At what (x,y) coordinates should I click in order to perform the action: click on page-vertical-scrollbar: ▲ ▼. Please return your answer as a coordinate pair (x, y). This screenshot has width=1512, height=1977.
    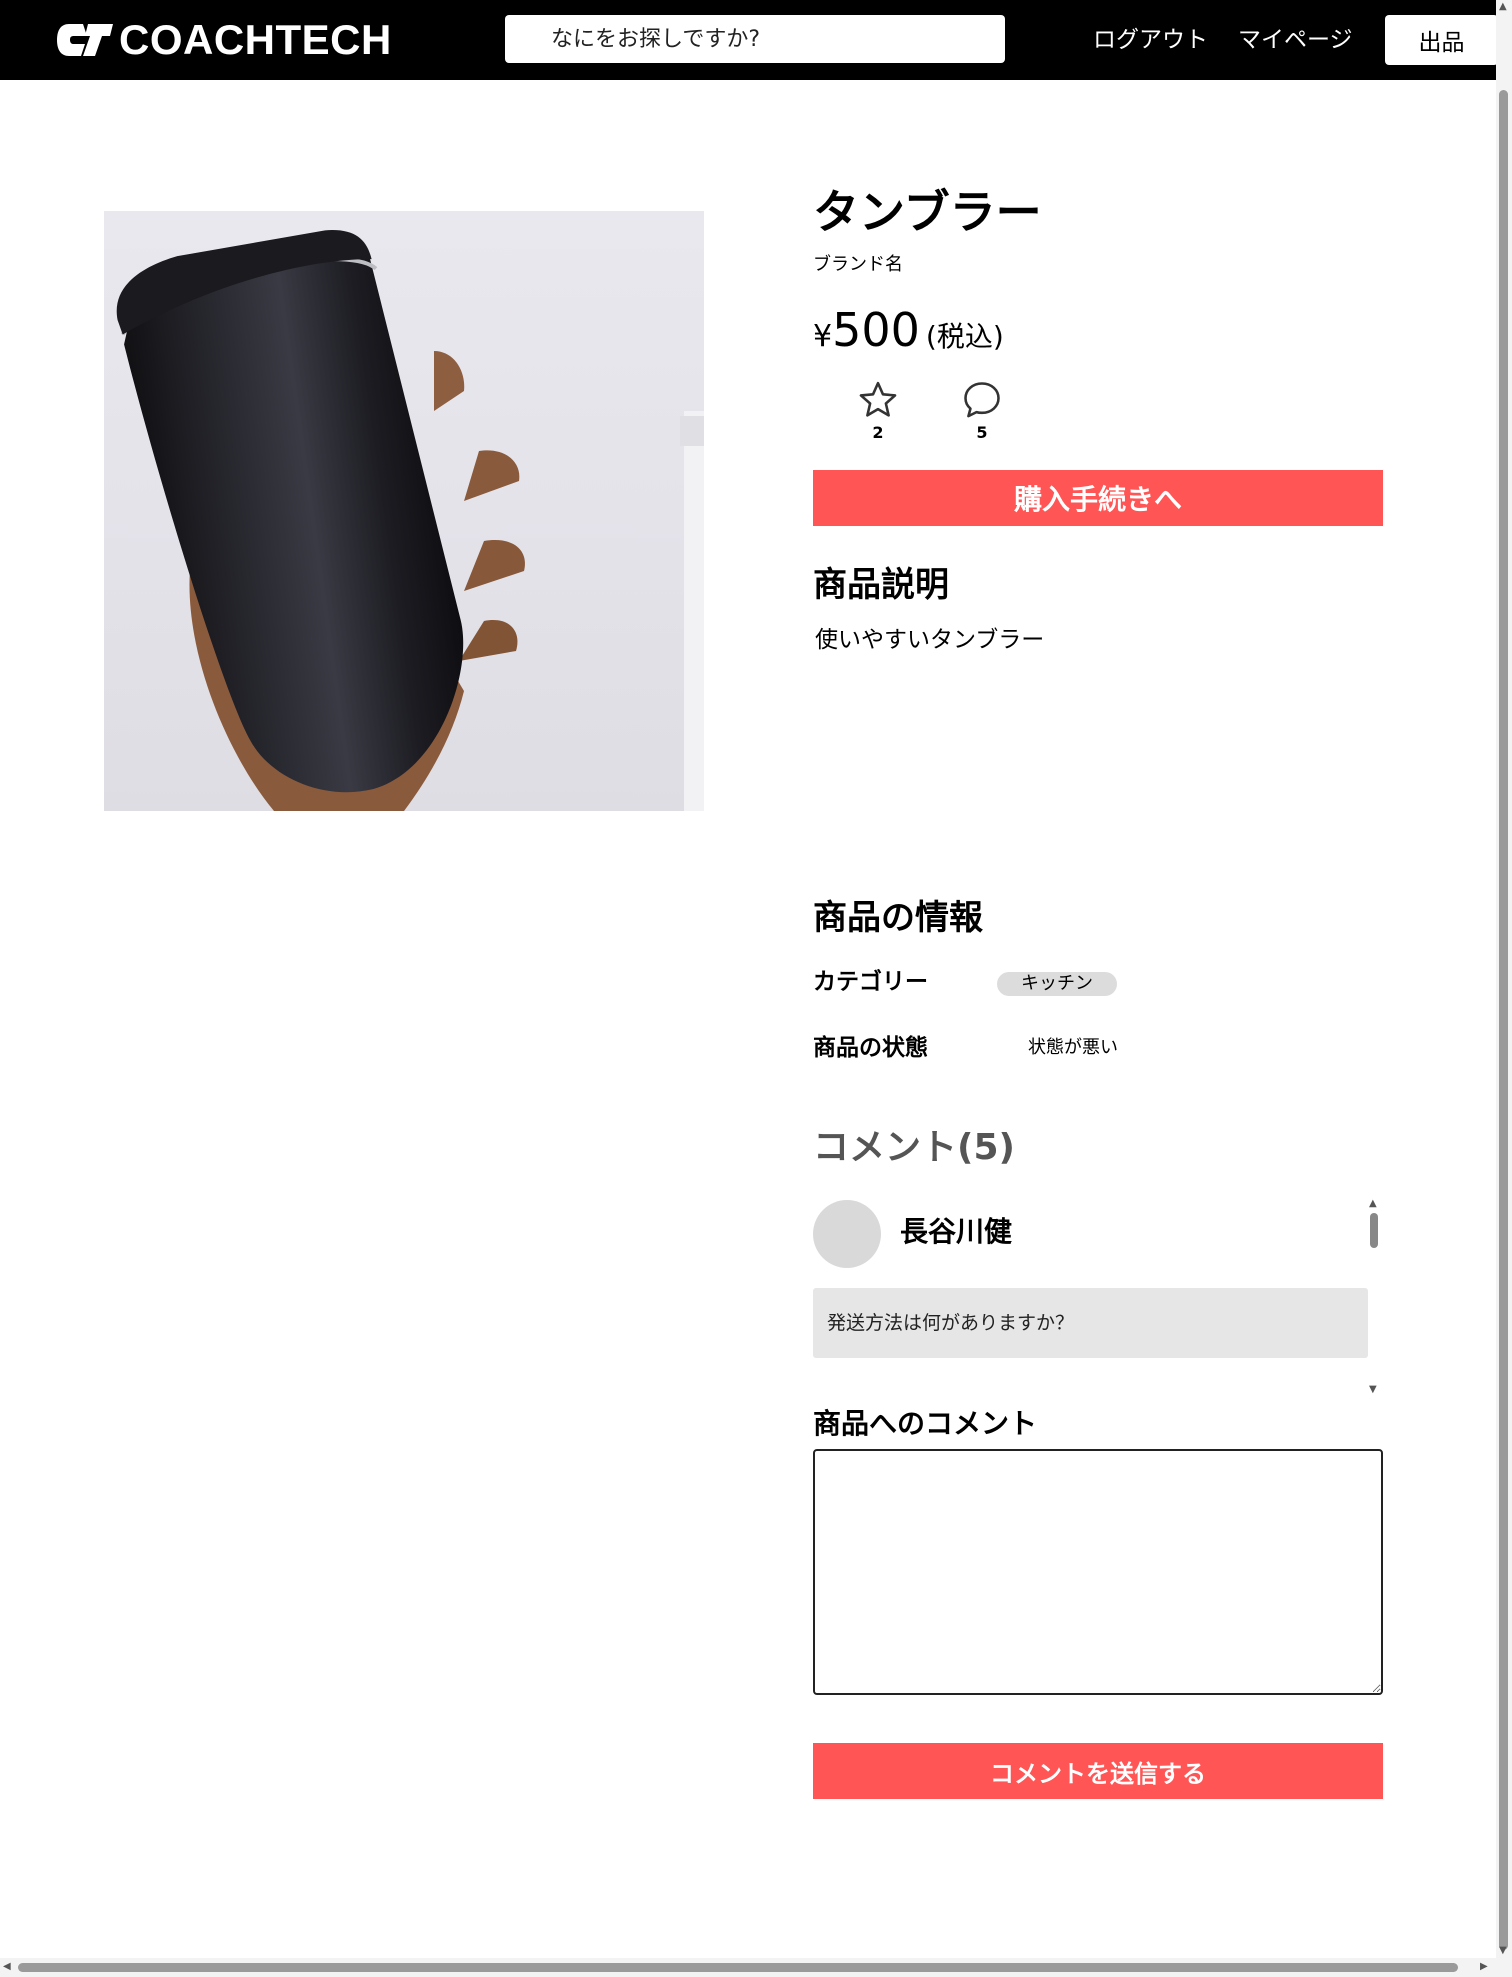
    Looking at the image, I should click on (1504, 988).